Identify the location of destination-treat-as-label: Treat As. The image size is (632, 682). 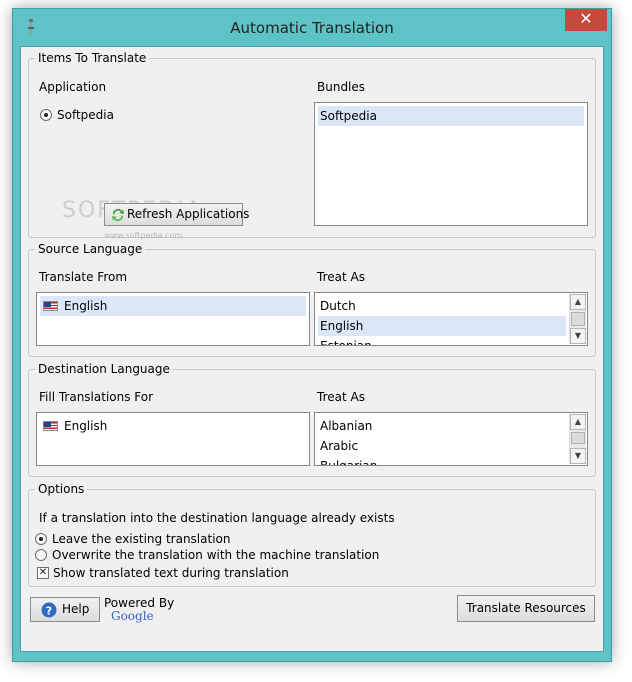
(341, 397).